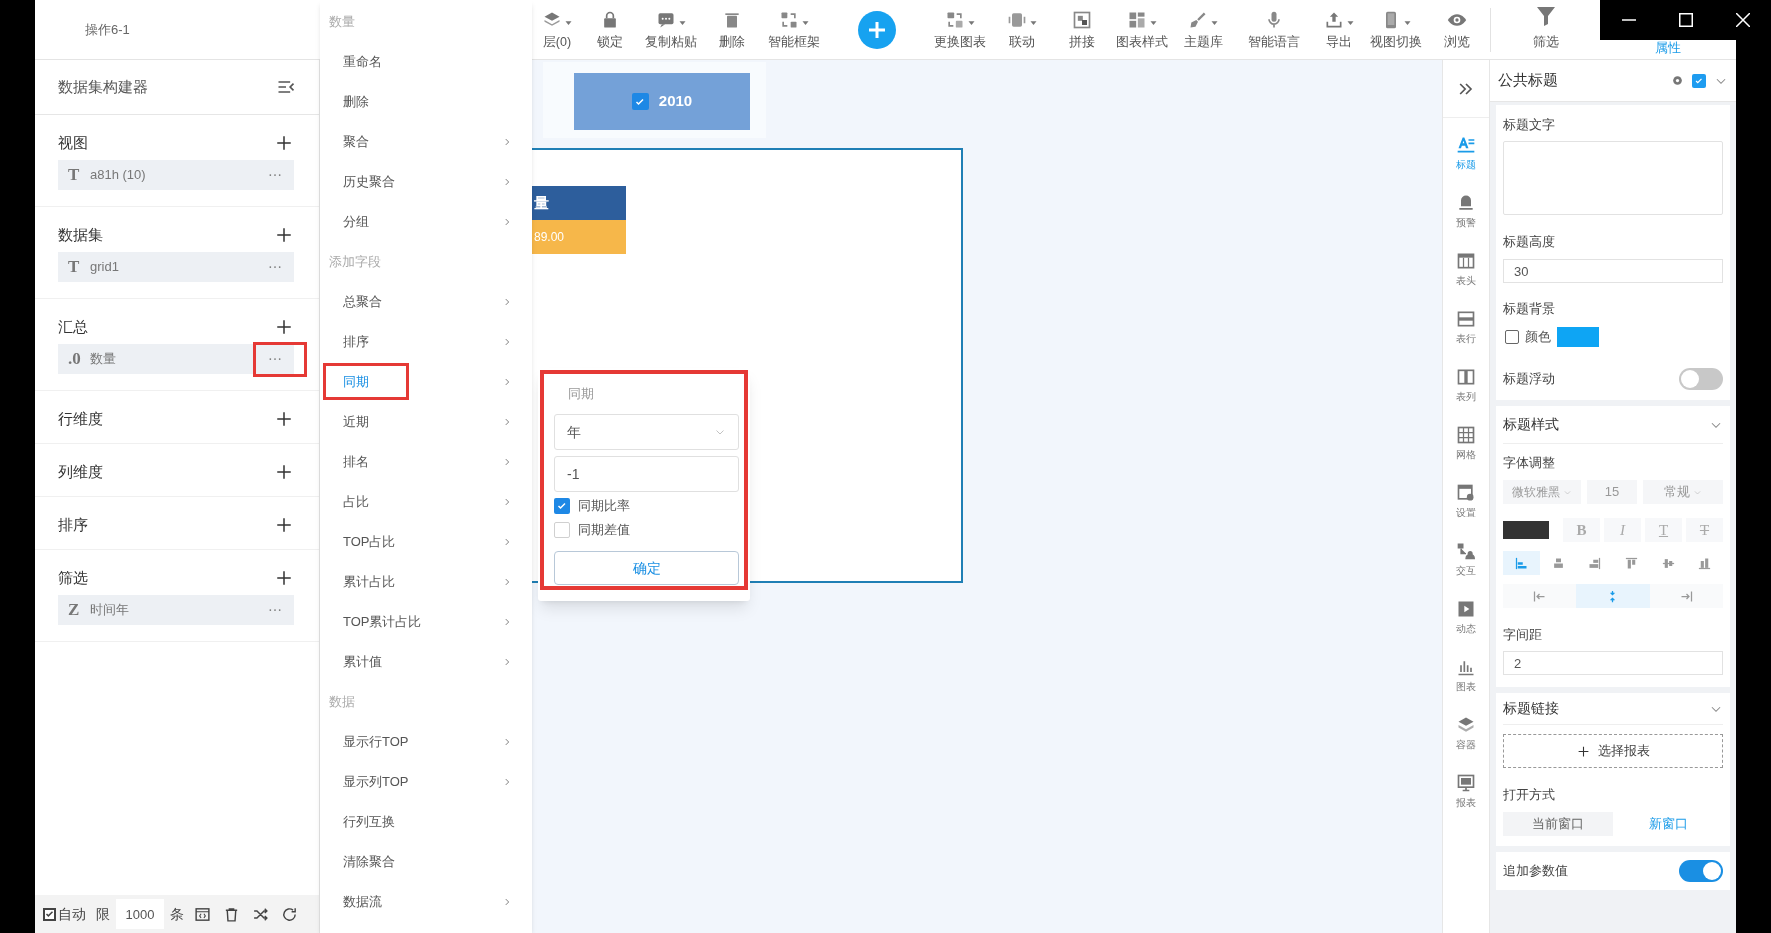 The height and width of the screenshot is (933, 1771). Describe the element at coordinates (426, 342) in the screenshot. I see `menu-item: 排序` at that location.